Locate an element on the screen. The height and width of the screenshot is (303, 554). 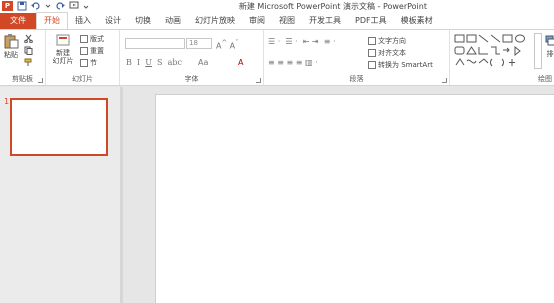
tab-design: 设计 is located at coordinates (113, 21).